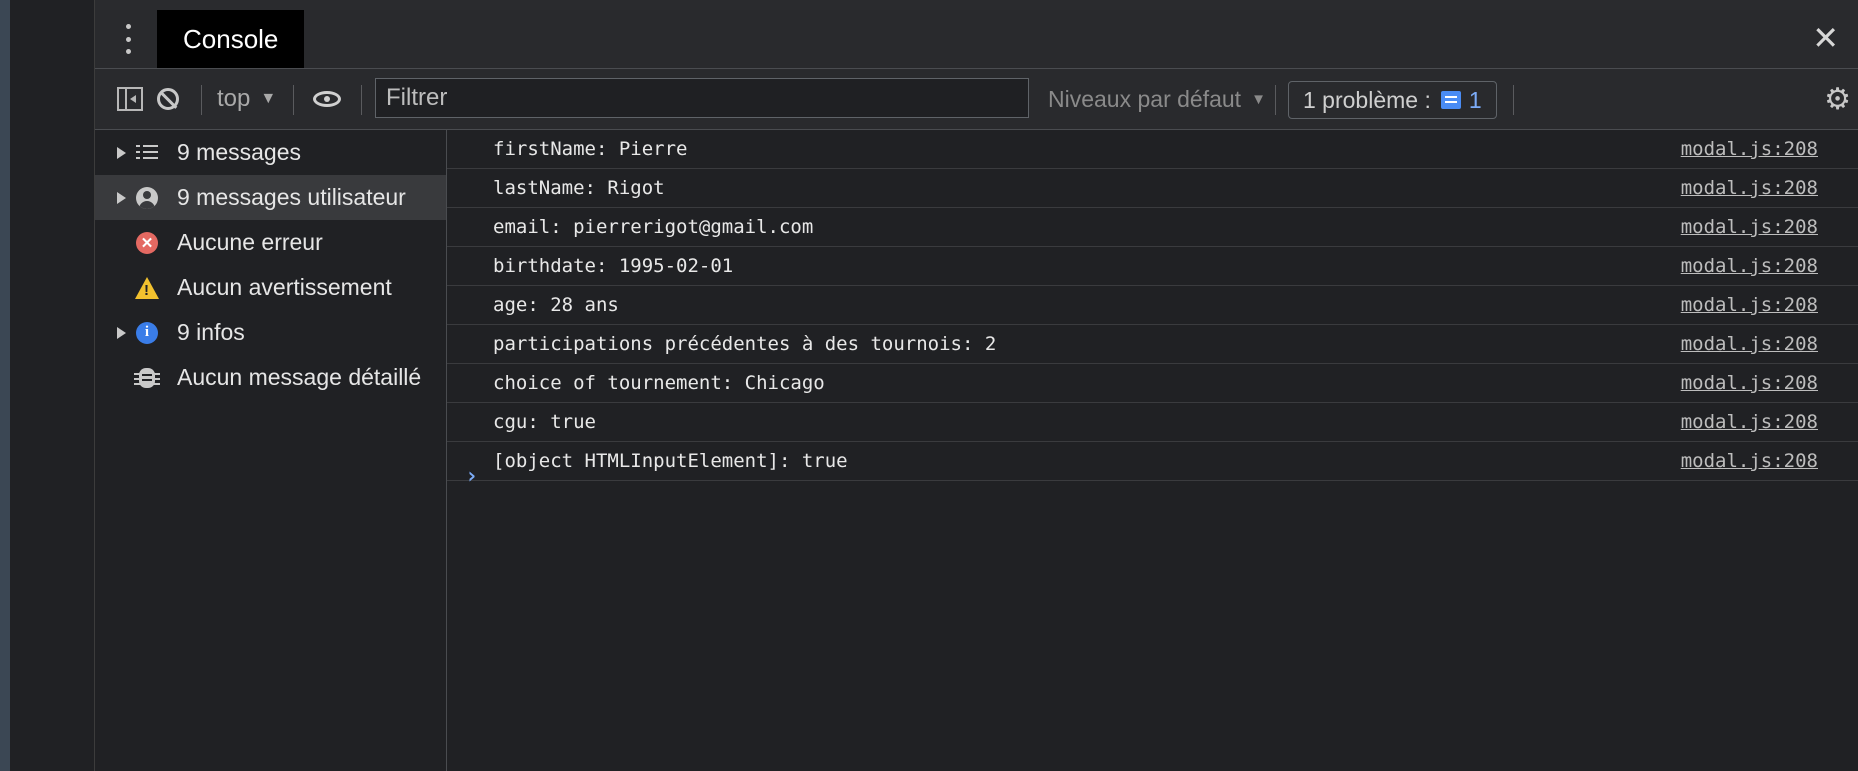  I want to click on context-selector: top ▼, so click(246, 99).